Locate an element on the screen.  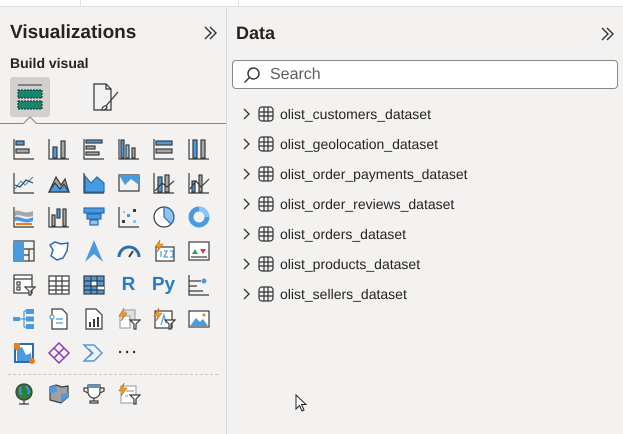
script-visual-button: R is located at coordinates (129, 284).